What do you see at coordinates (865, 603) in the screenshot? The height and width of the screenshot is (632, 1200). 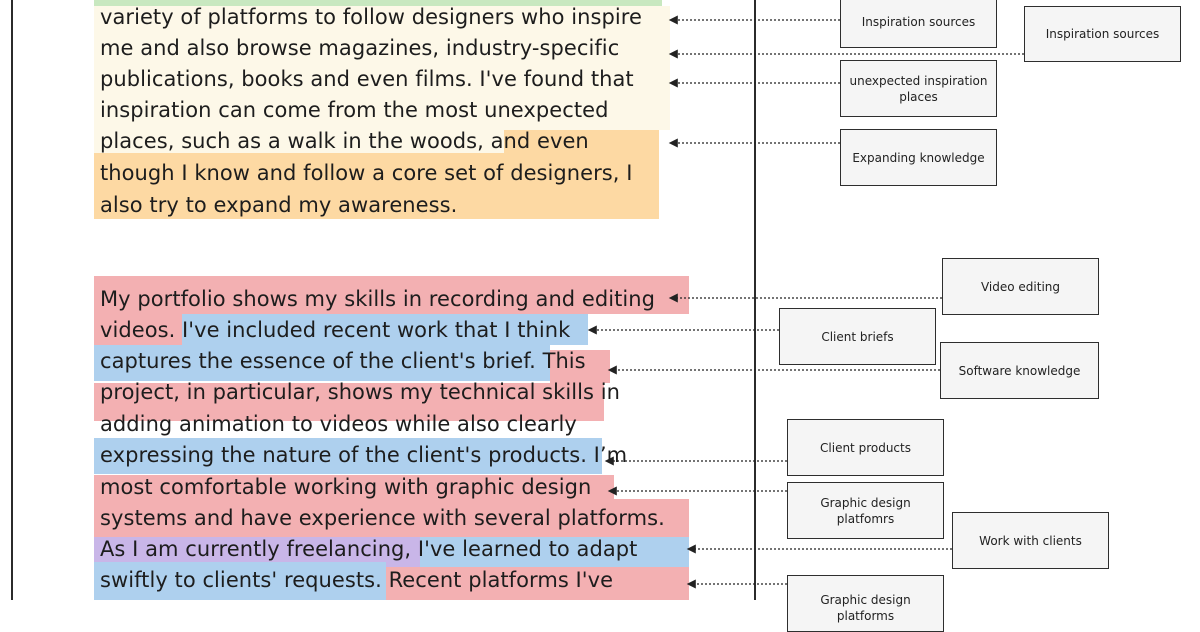 I see `annotation-graphic-design-platforms-partial: Graphic design platforms` at bounding box center [865, 603].